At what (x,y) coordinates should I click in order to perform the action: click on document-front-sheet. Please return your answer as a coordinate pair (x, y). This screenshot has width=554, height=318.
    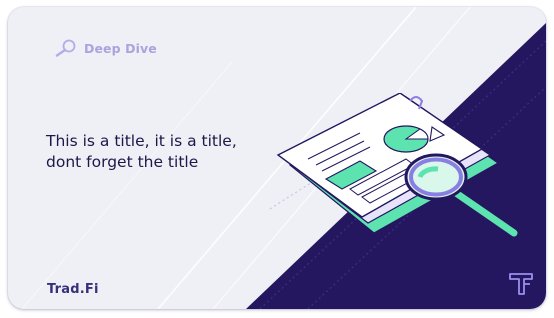
    Looking at the image, I should click on (380, 155).